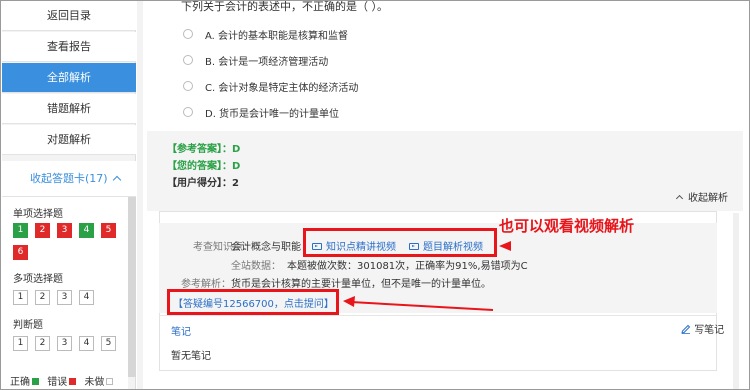  What do you see at coordinates (686, 329) in the screenshot?
I see `pencil-icon` at bounding box center [686, 329].